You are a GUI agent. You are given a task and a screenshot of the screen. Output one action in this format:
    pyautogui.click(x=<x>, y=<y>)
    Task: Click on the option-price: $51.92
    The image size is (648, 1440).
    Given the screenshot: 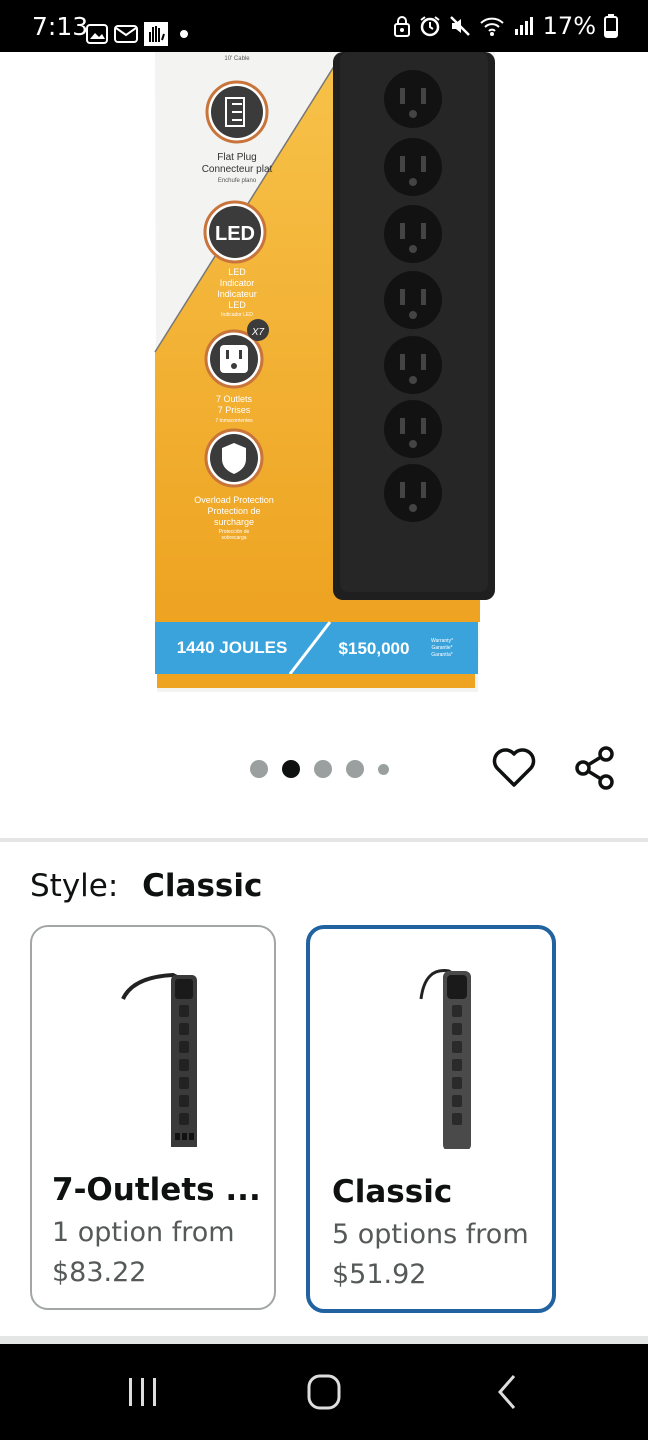 What is the action you would take?
    pyautogui.click(x=379, y=1274)
    